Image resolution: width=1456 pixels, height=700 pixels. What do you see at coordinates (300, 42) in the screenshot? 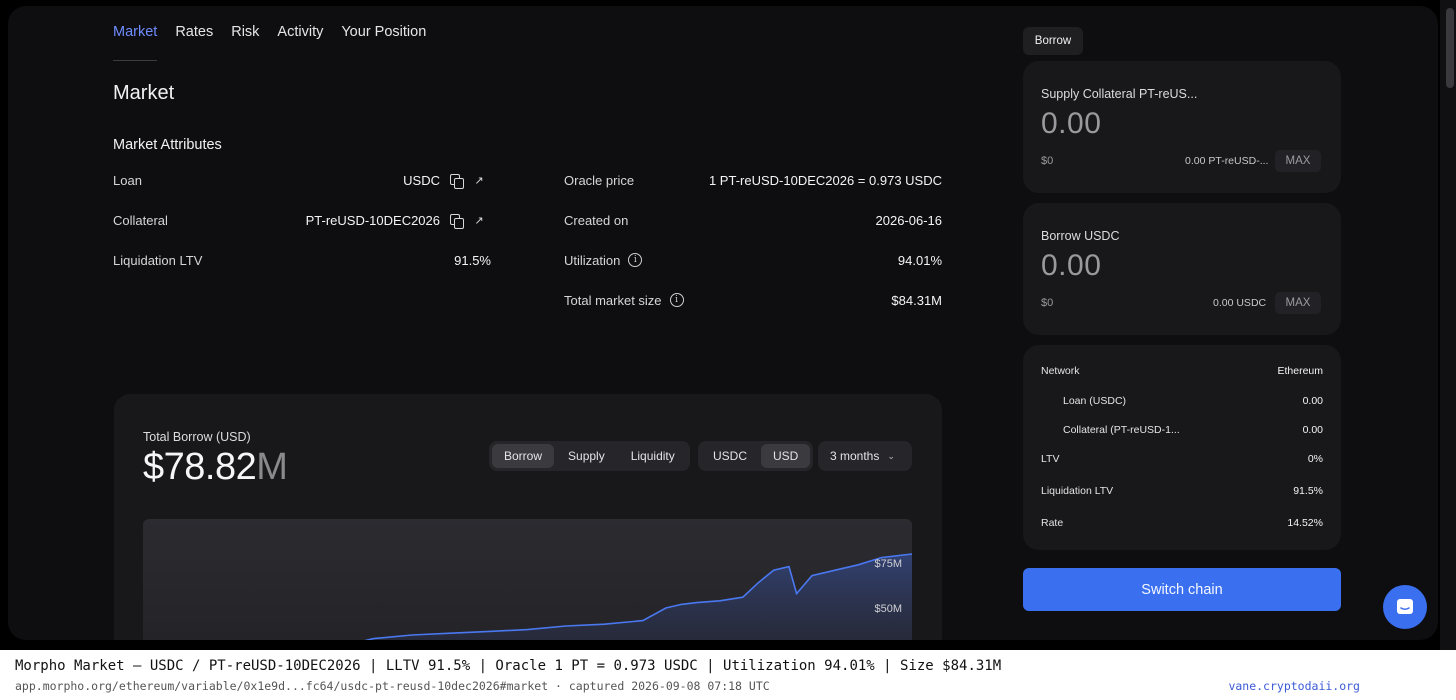
I see `tab-activity: Activity` at bounding box center [300, 42].